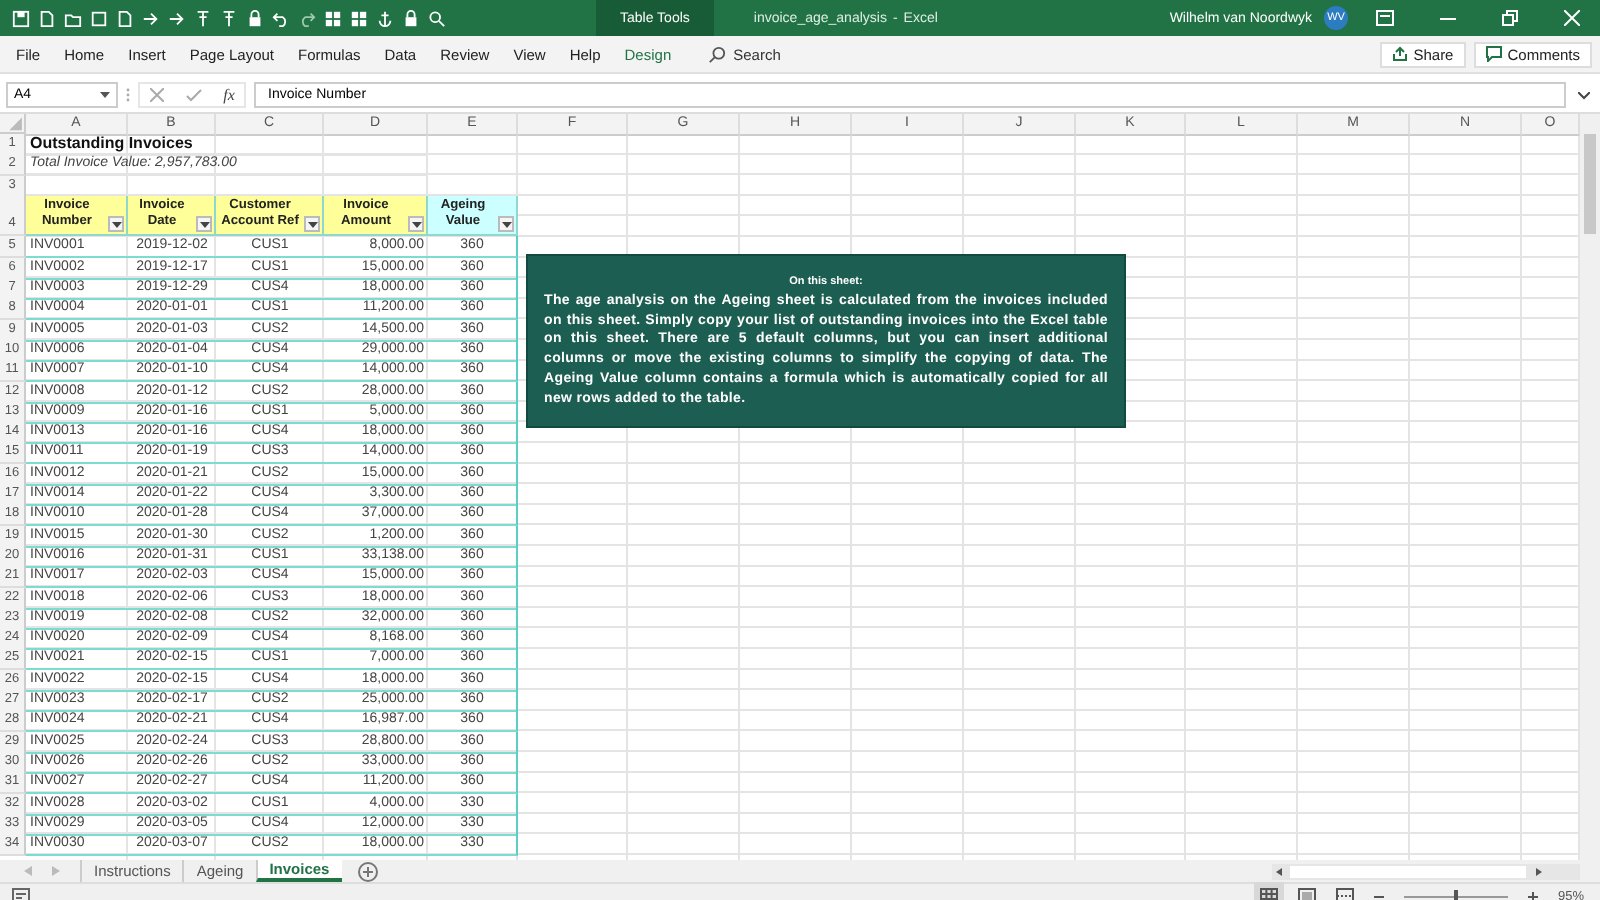 This screenshot has width=1600, height=900. I want to click on square-icon, so click(99, 18).